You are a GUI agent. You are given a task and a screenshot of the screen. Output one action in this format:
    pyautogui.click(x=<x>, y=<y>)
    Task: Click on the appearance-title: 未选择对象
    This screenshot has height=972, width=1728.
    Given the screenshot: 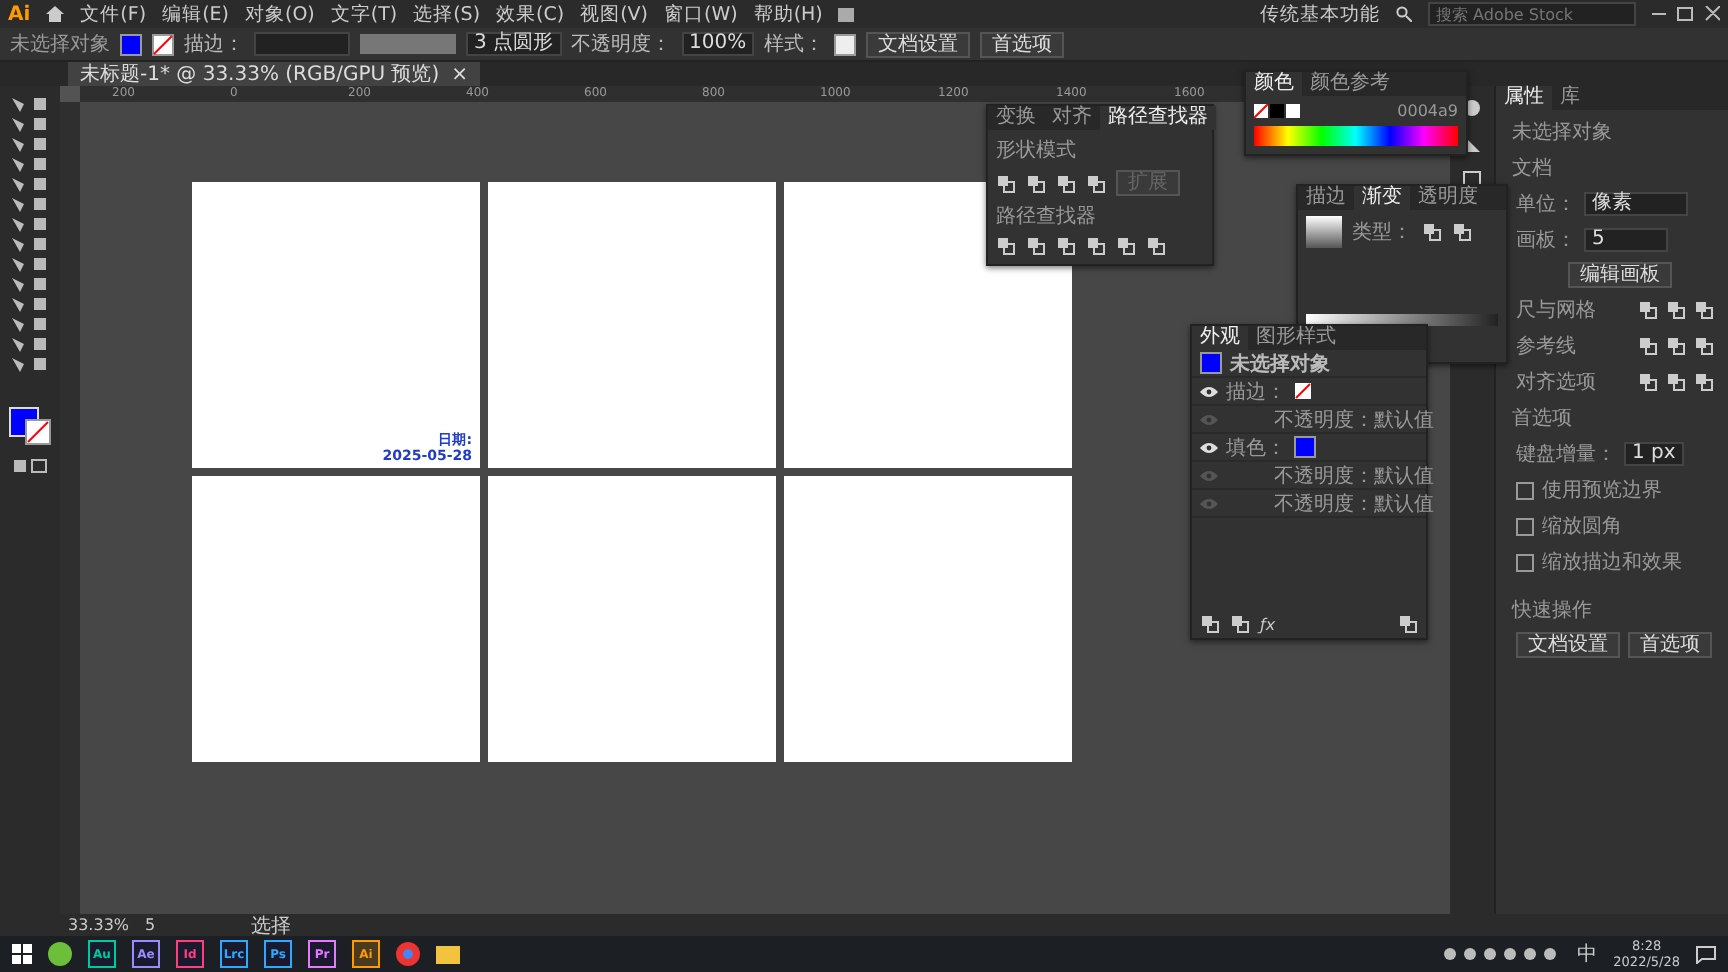 What is the action you would take?
    pyautogui.click(x=1280, y=364)
    